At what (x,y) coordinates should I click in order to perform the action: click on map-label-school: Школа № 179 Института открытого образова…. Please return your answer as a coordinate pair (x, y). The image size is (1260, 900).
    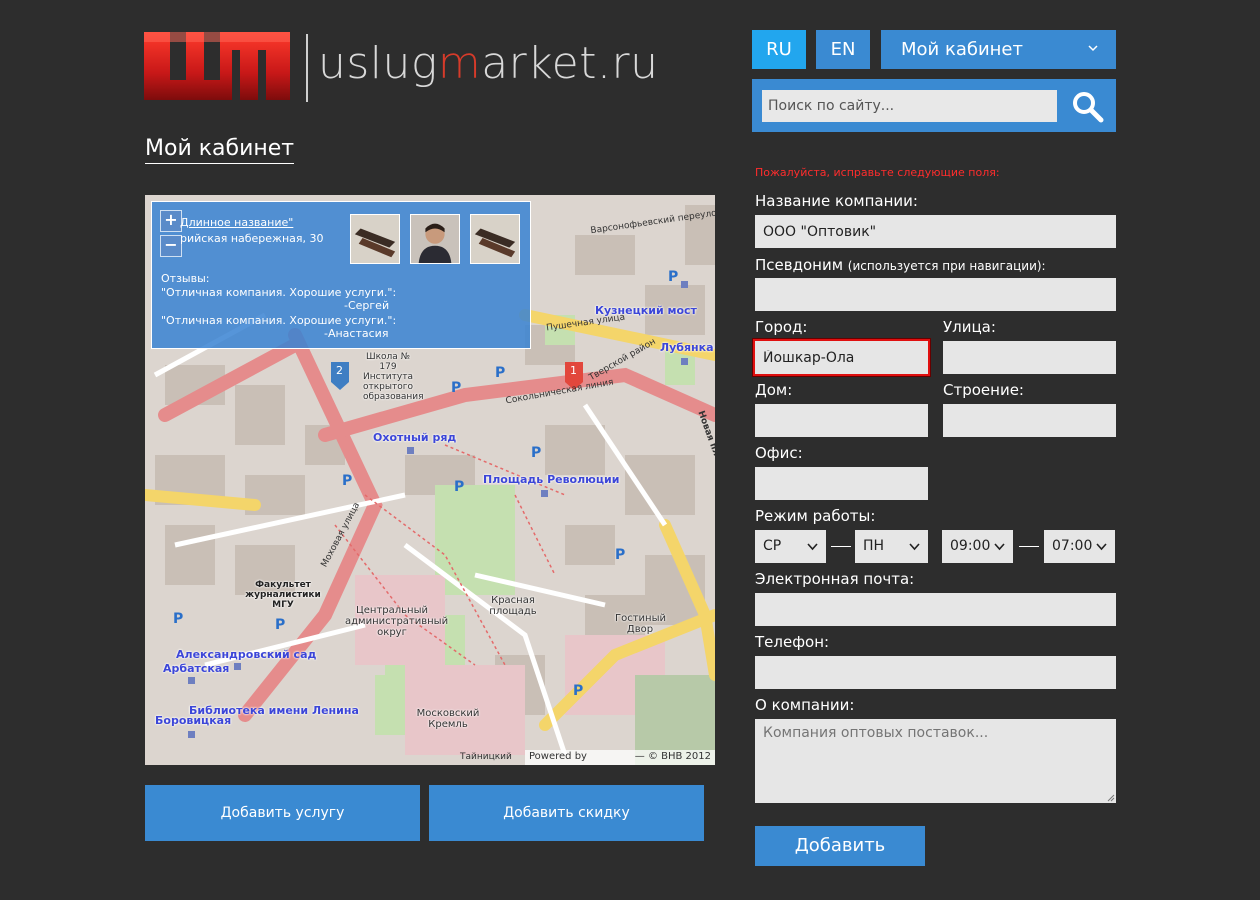
    Looking at the image, I should click on (393, 377).